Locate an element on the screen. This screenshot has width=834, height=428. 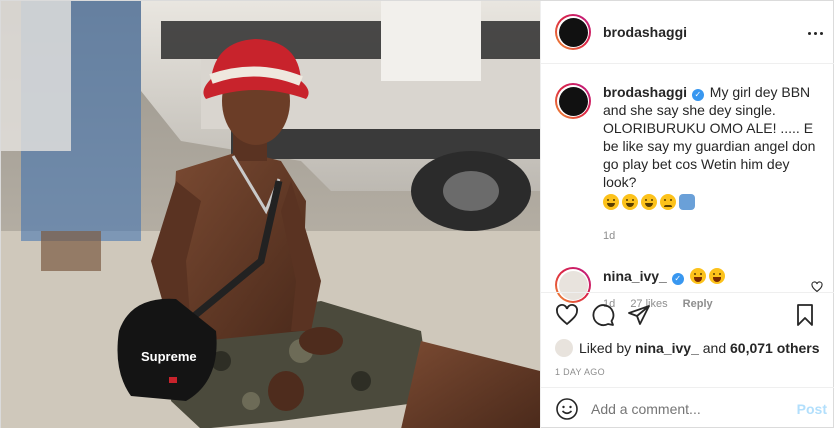
caption-emojis is located at coordinates (712, 202).